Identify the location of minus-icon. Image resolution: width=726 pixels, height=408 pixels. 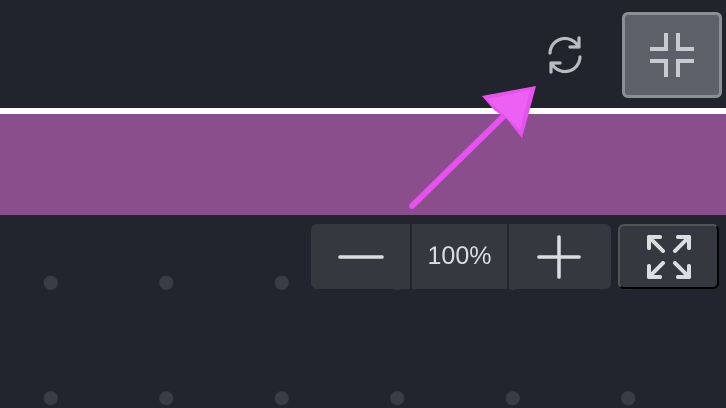
(360, 256).